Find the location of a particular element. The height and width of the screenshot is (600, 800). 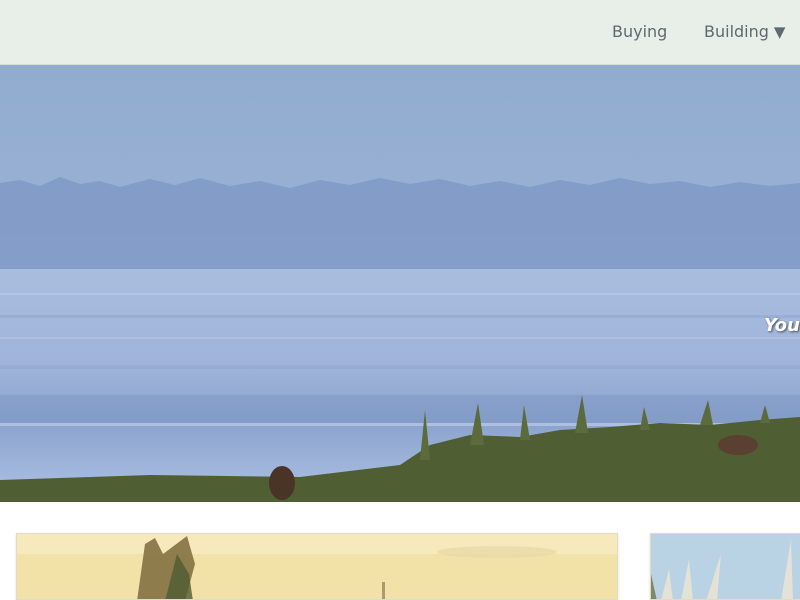

nav-link-buying: Buying is located at coordinates (639, 31).